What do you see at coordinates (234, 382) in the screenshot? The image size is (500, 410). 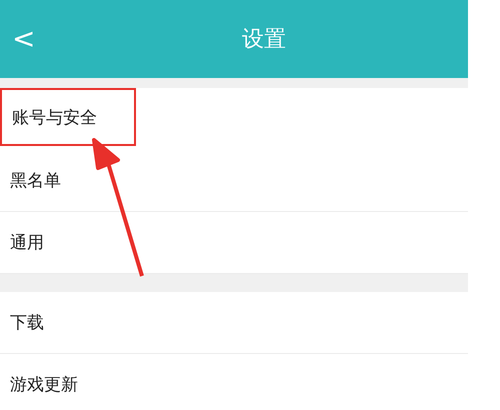 I see `settings-item: 游戏更新` at bounding box center [234, 382].